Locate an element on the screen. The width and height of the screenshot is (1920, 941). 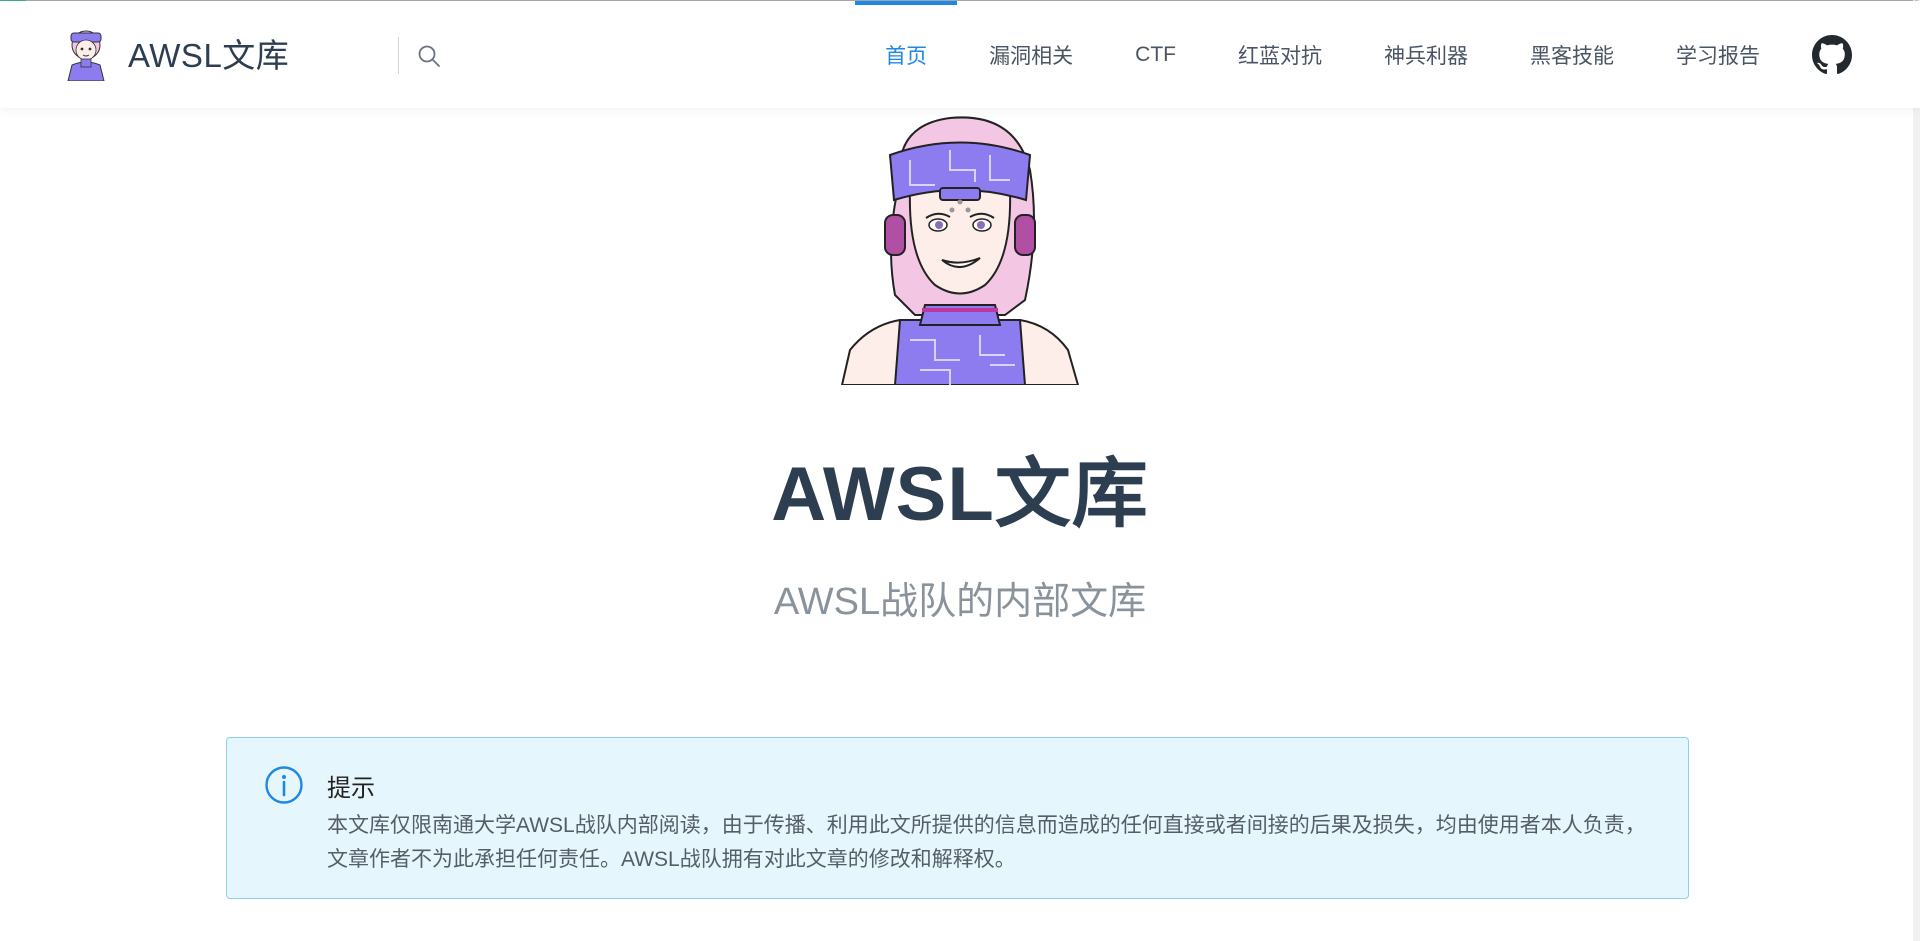
tip-title: 提示 is located at coordinates (351, 788).